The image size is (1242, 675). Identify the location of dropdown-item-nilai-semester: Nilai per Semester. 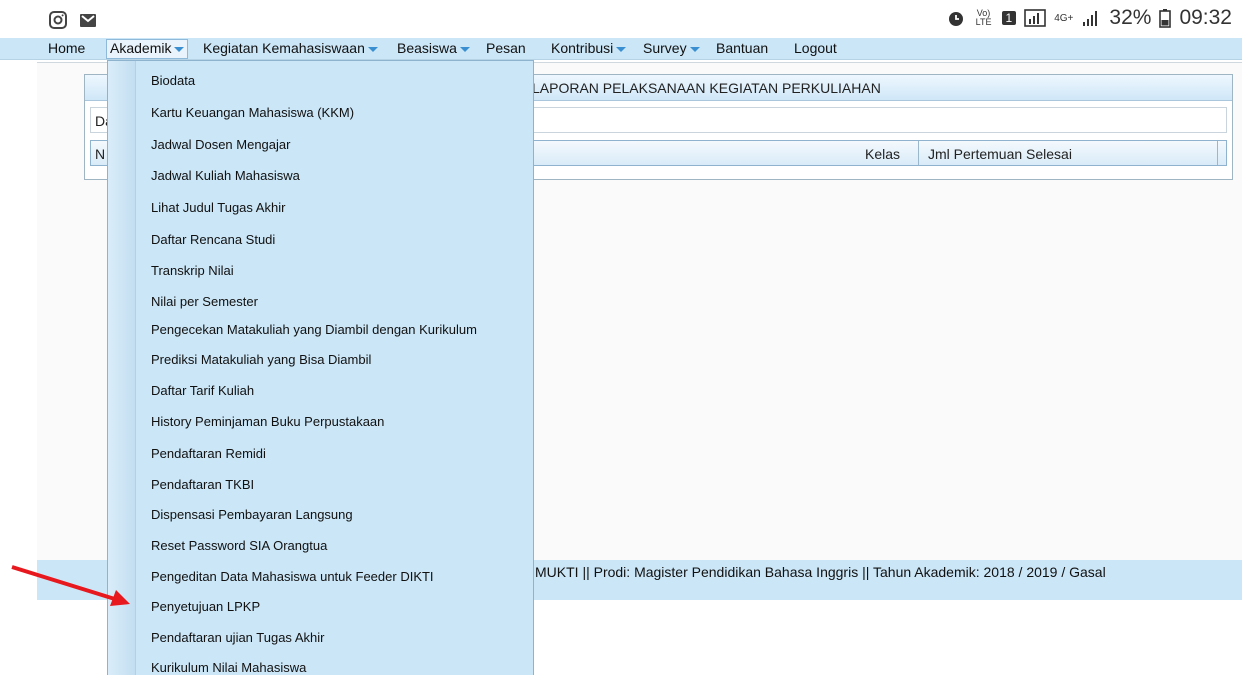
(204, 301).